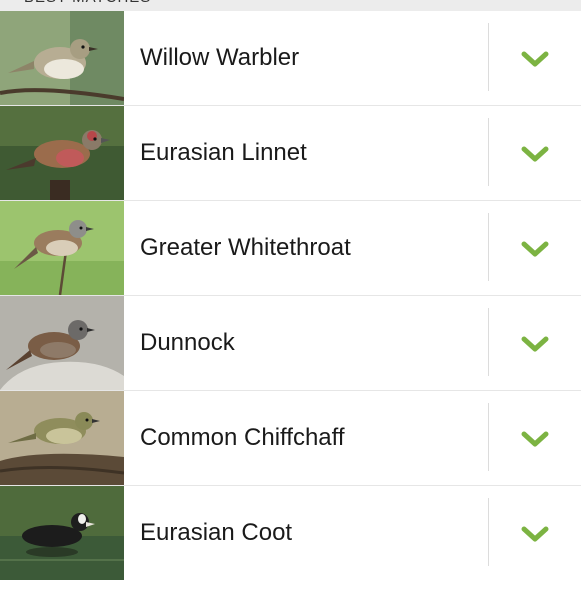 This screenshot has width=581, height=600. I want to click on bird-name: Eurasian Linnet, so click(223, 152).